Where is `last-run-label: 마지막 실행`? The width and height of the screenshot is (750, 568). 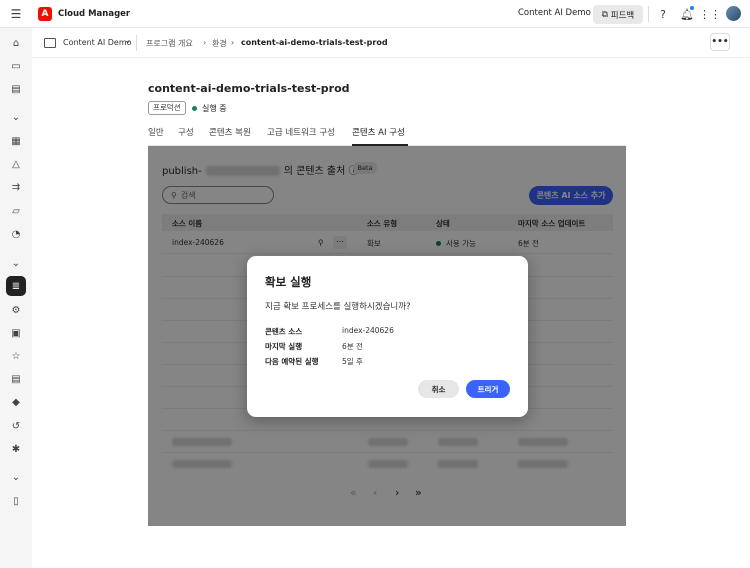 last-run-label: 마지막 실행 is located at coordinates (284, 346).